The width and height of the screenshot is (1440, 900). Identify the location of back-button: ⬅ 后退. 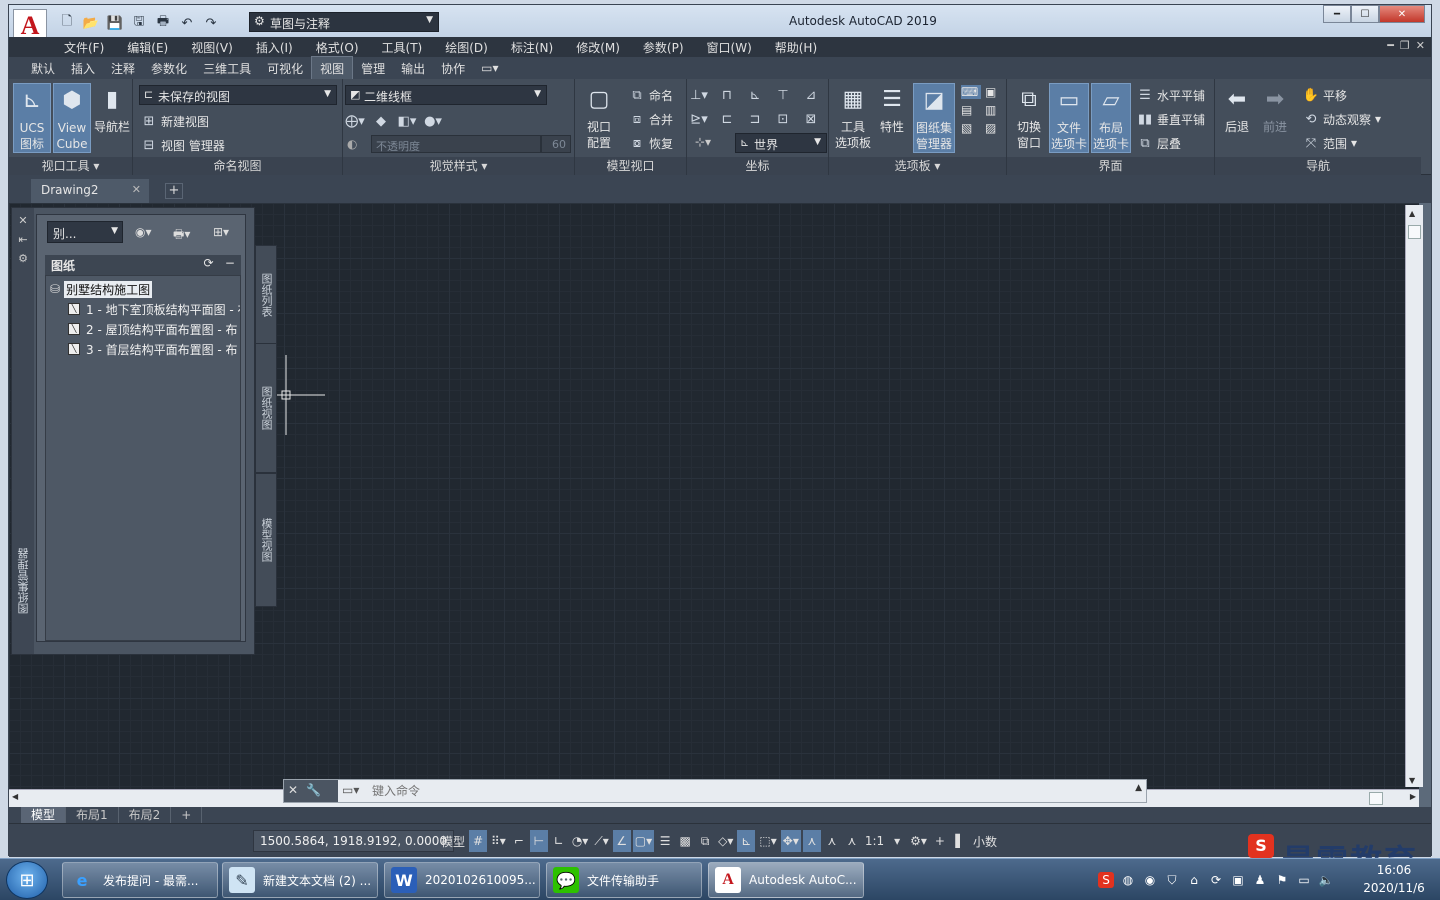
(1237, 109).